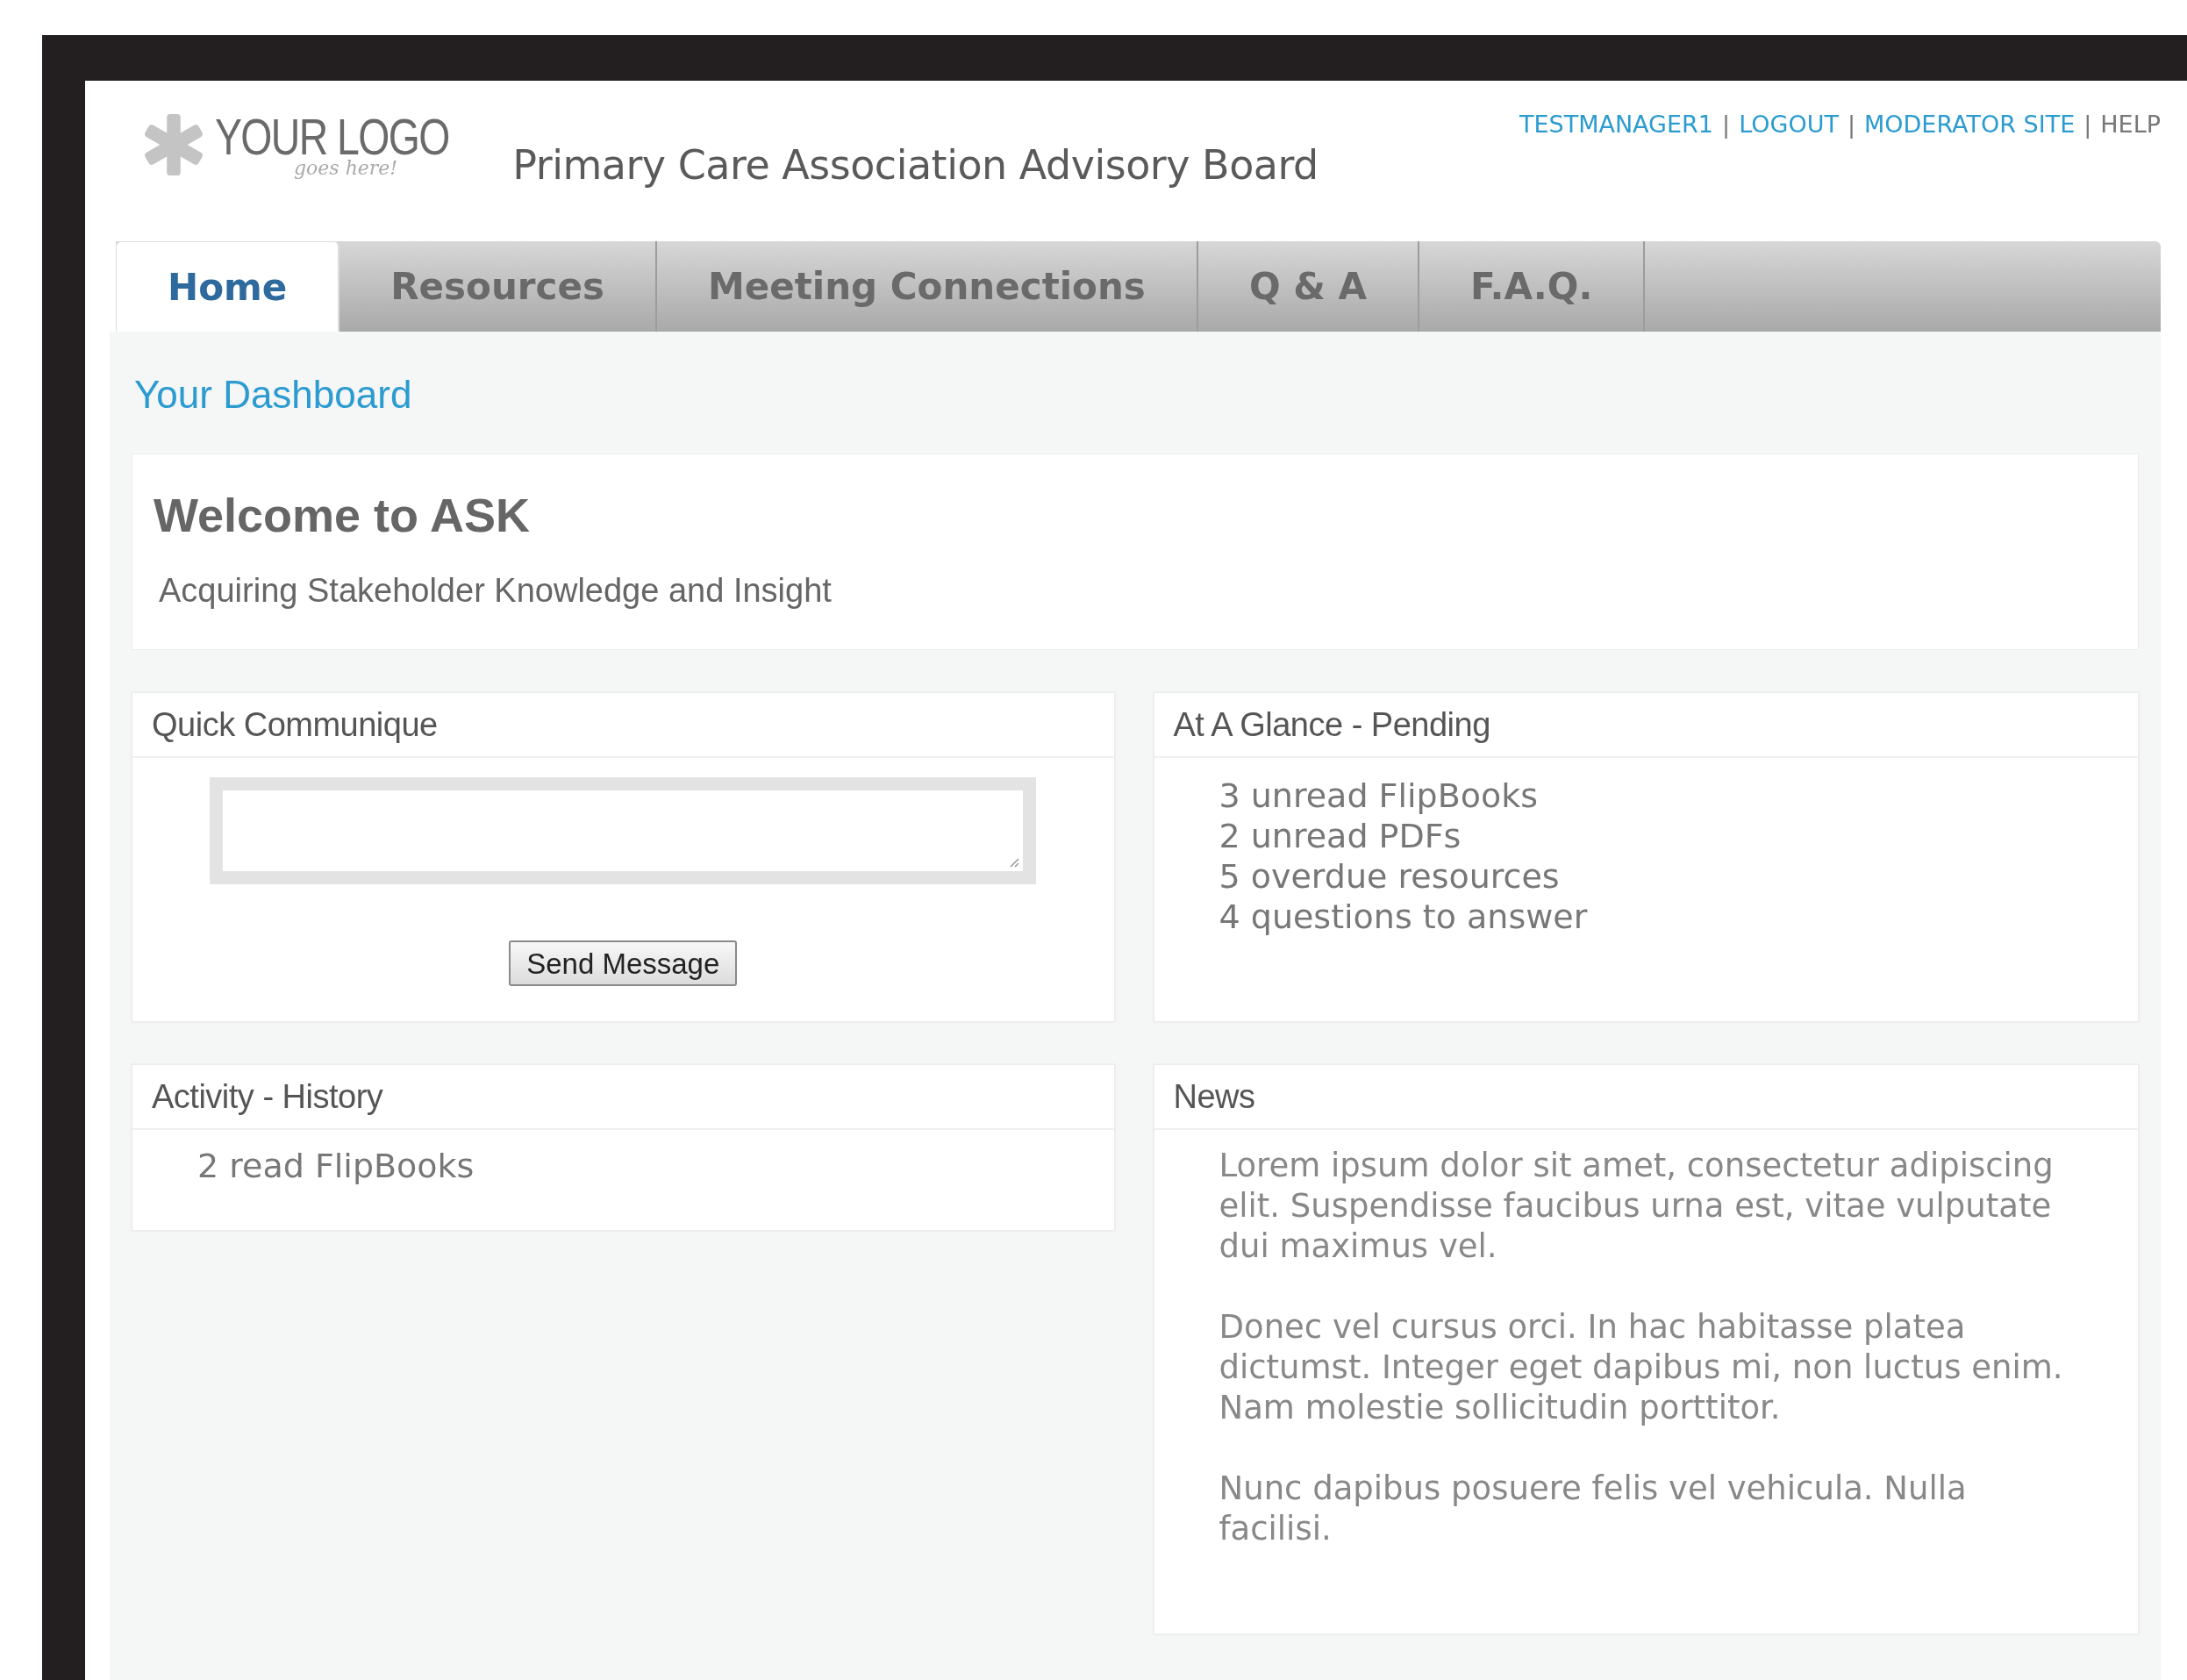  What do you see at coordinates (916, 165) in the screenshot?
I see `site-title: Primary Care Association Advisory Board` at bounding box center [916, 165].